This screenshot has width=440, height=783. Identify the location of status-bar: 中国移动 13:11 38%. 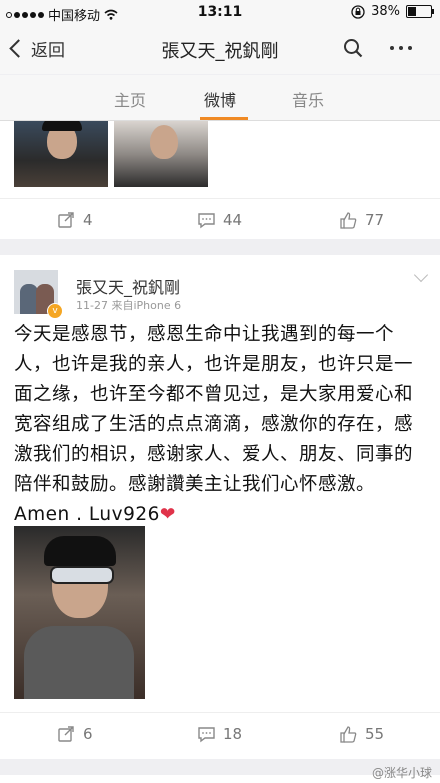
(220, 13).